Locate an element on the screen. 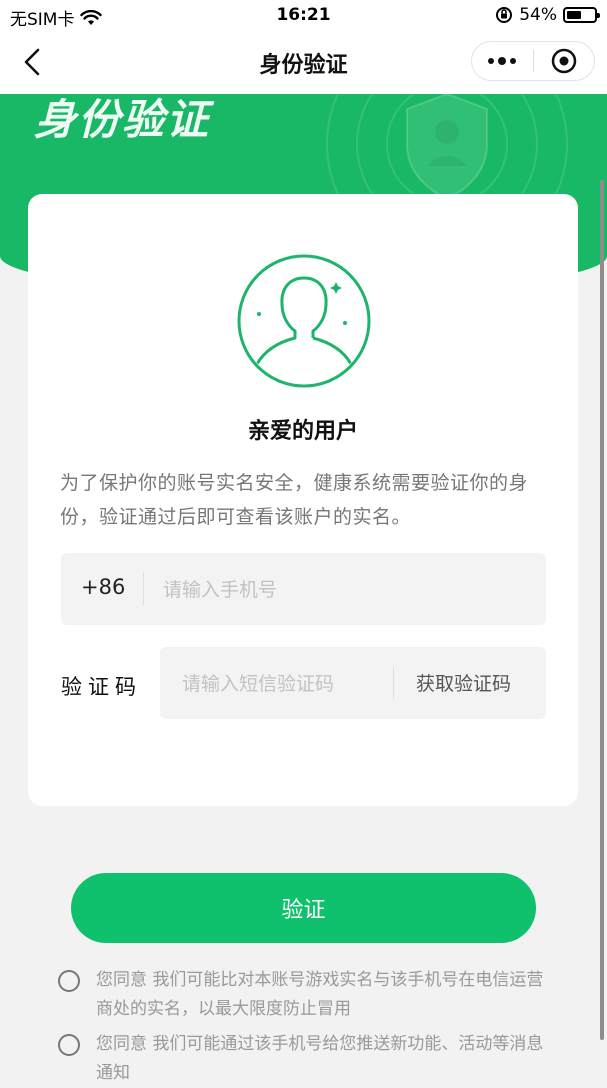 The height and width of the screenshot is (1088, 607). battery-level is located at coordinates (574, 15).